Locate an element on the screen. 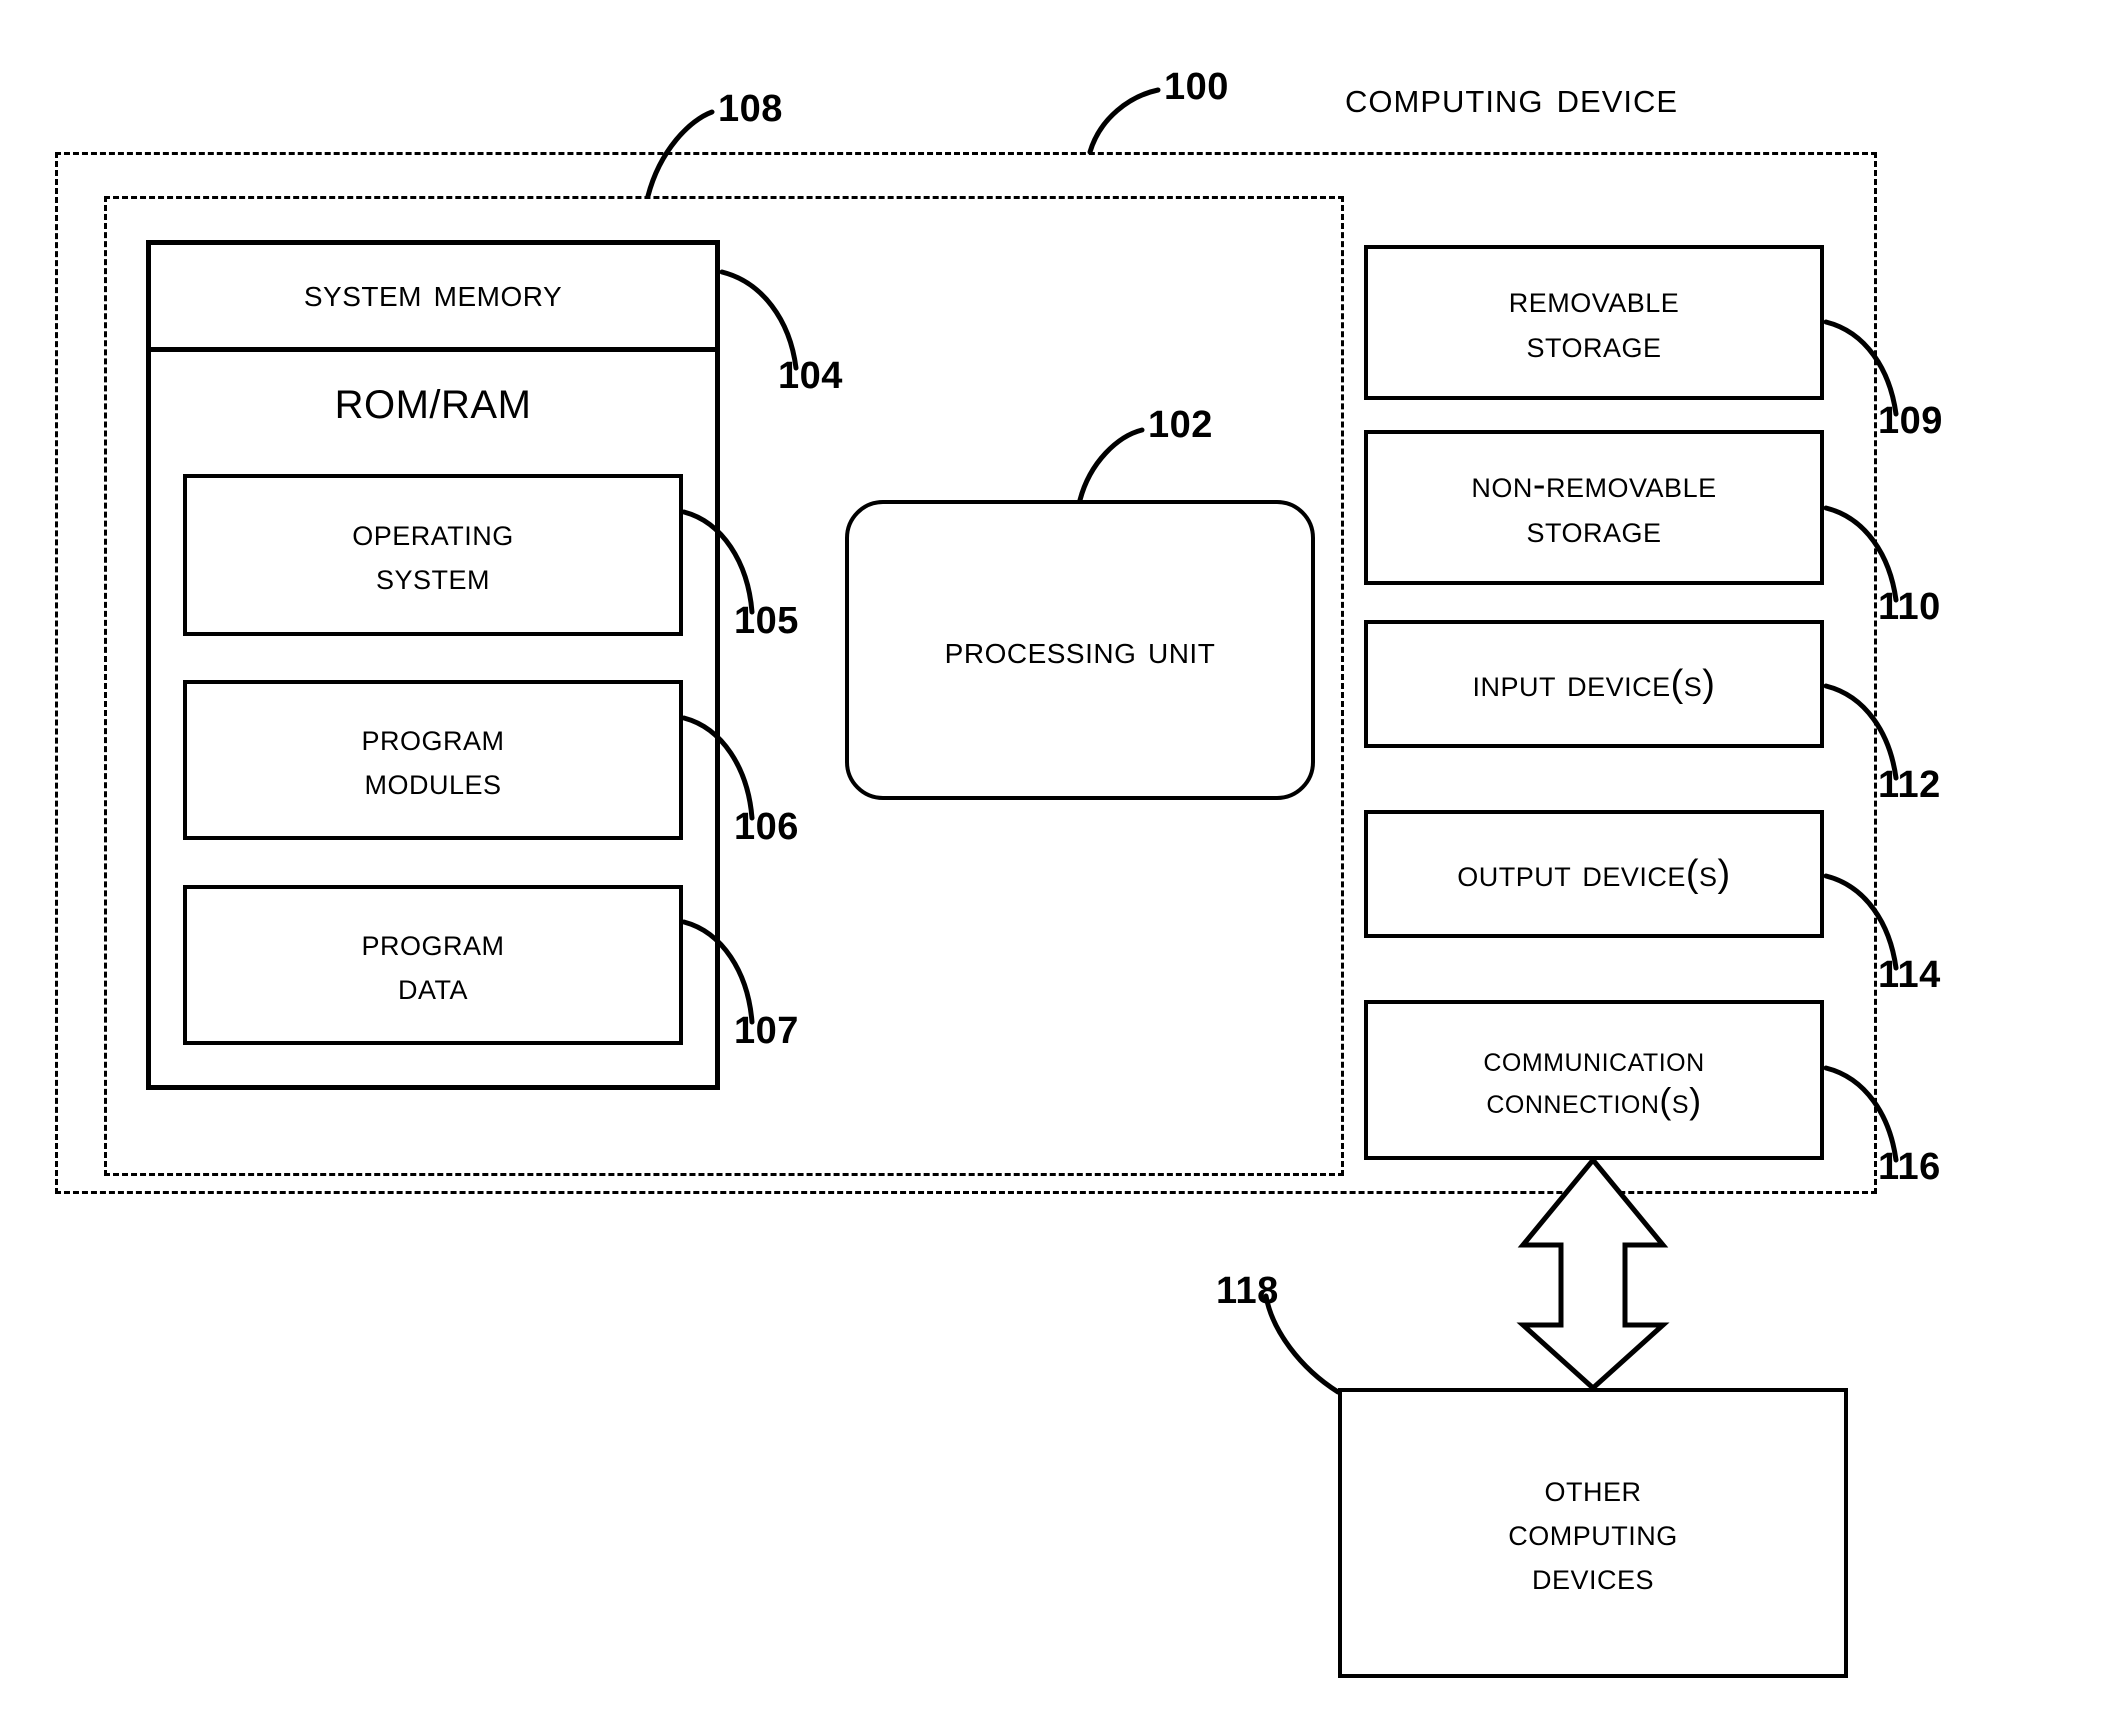 This screenshot has width=2115, height=1730. ref-104: 104 is located at coordinates (810, 376).